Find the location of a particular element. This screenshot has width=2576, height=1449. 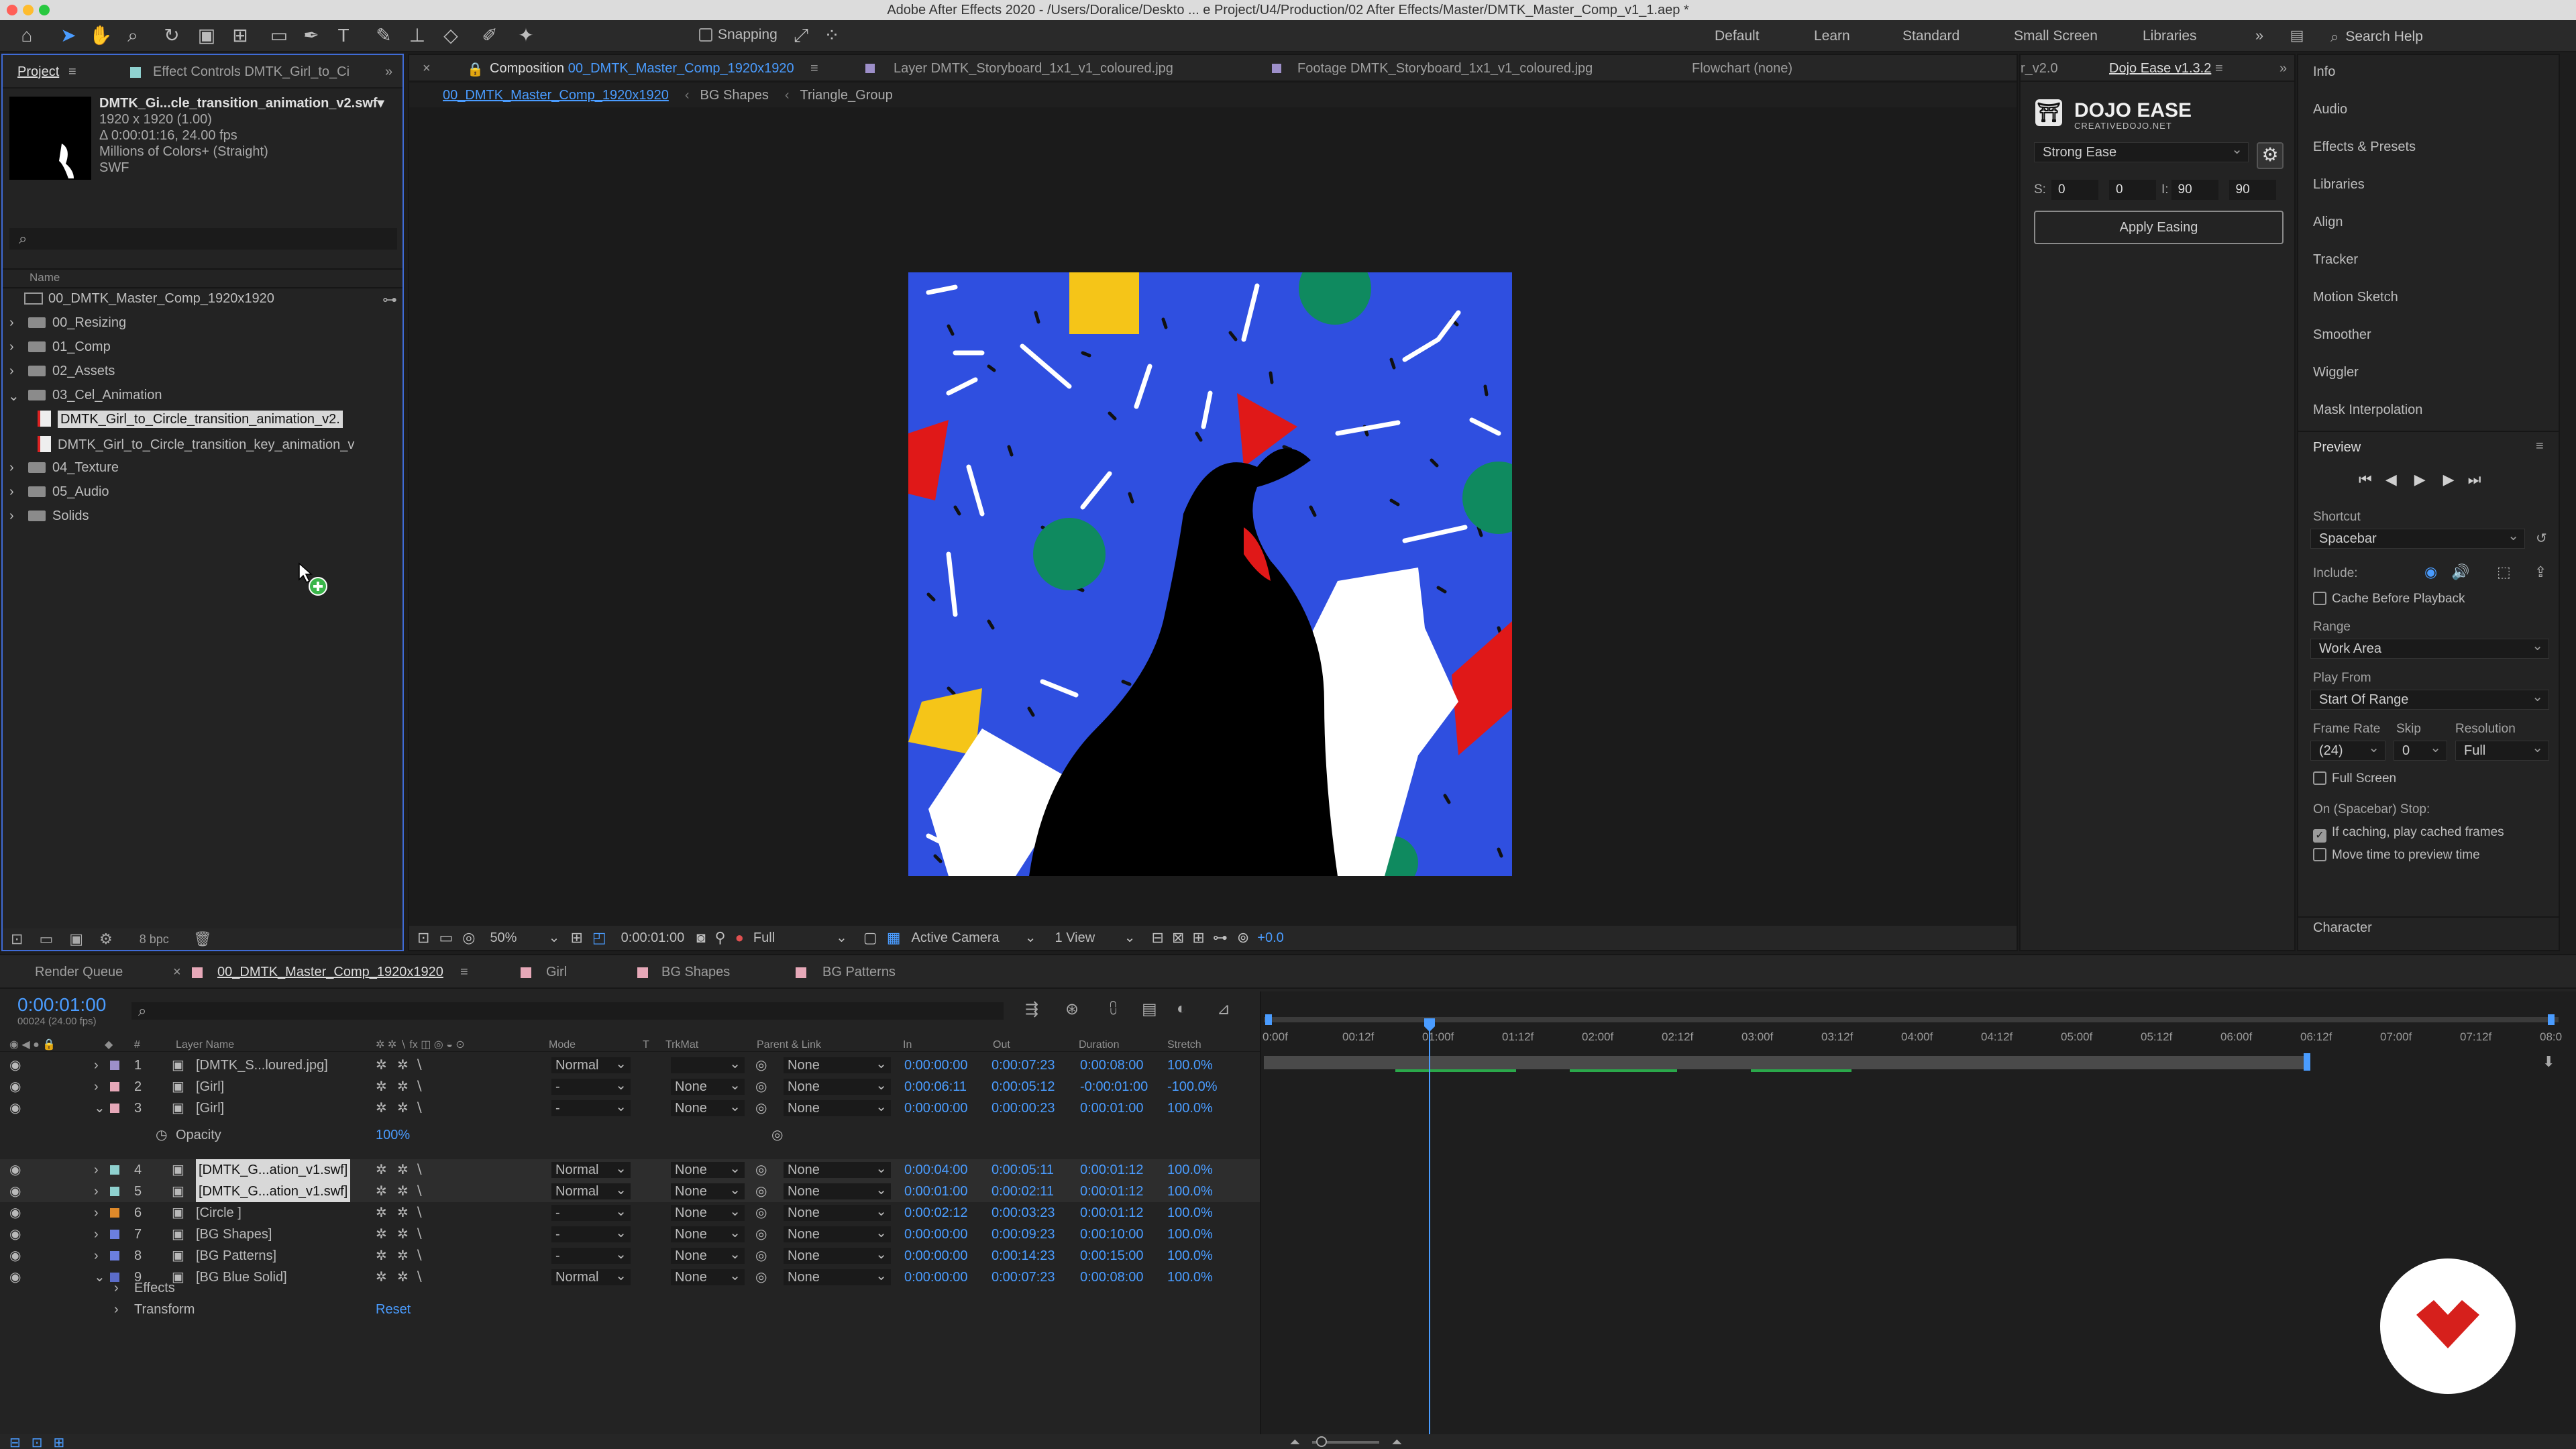

layer-out-time: 0:00:00:23 is located at coordinates (1023, 1108).